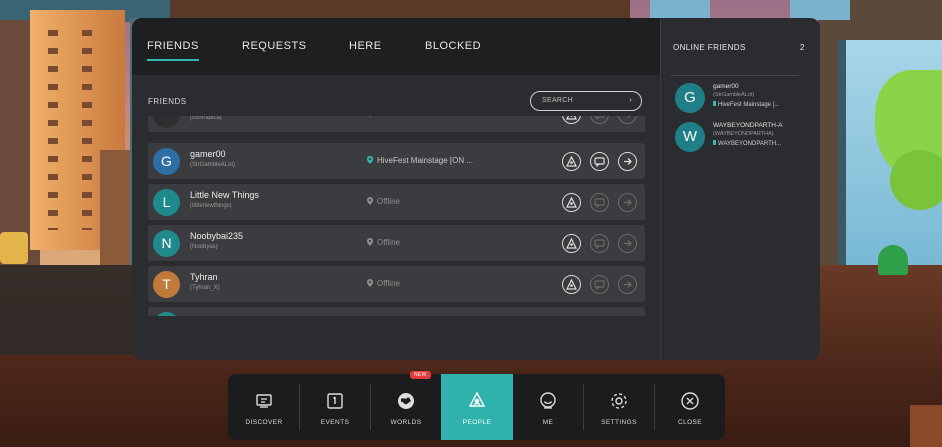 The height and width of the screenshot is (447, 942). Describe the element at coordinates (274, 46) in the screenshot. I see `tab-requests: REQUESTS` at that location.